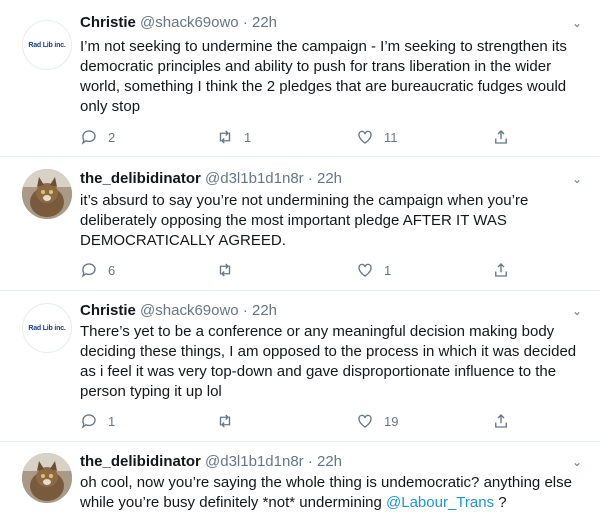 The image size is (600, 526). I want to click on like-button: 19, so click(377, 421).